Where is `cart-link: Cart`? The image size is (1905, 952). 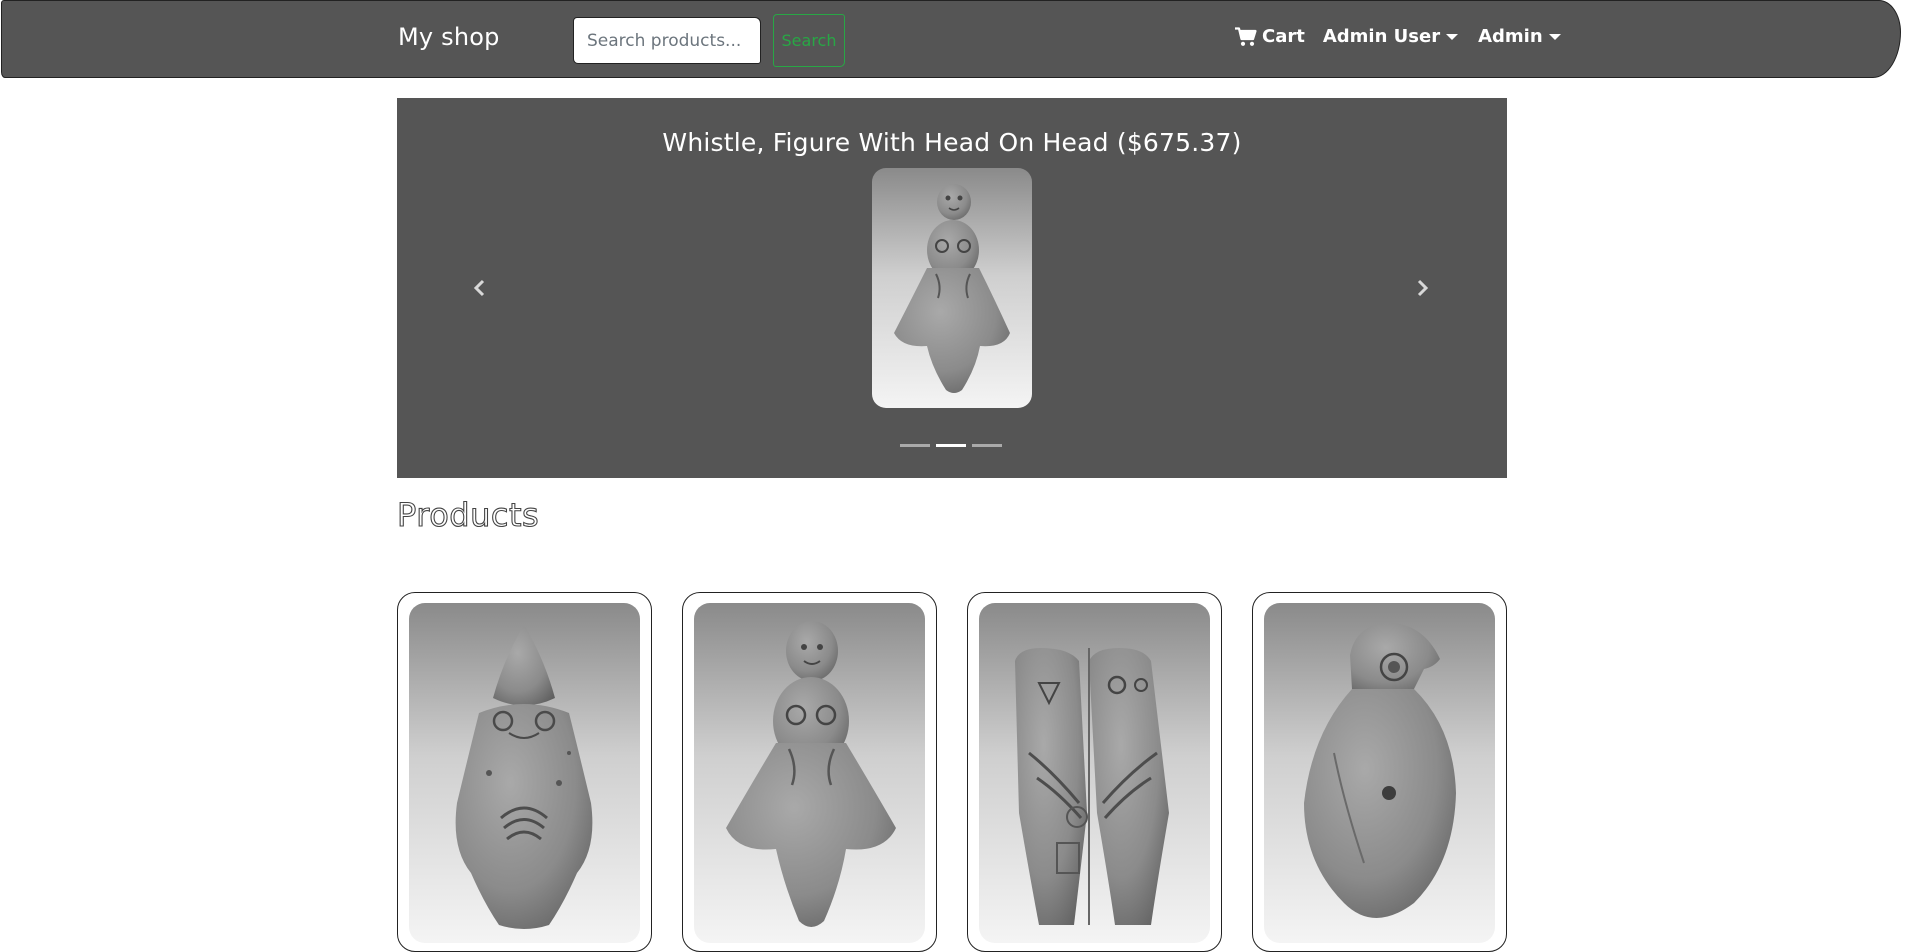 cart-link: Cart is located at coordinates (1270, 36).